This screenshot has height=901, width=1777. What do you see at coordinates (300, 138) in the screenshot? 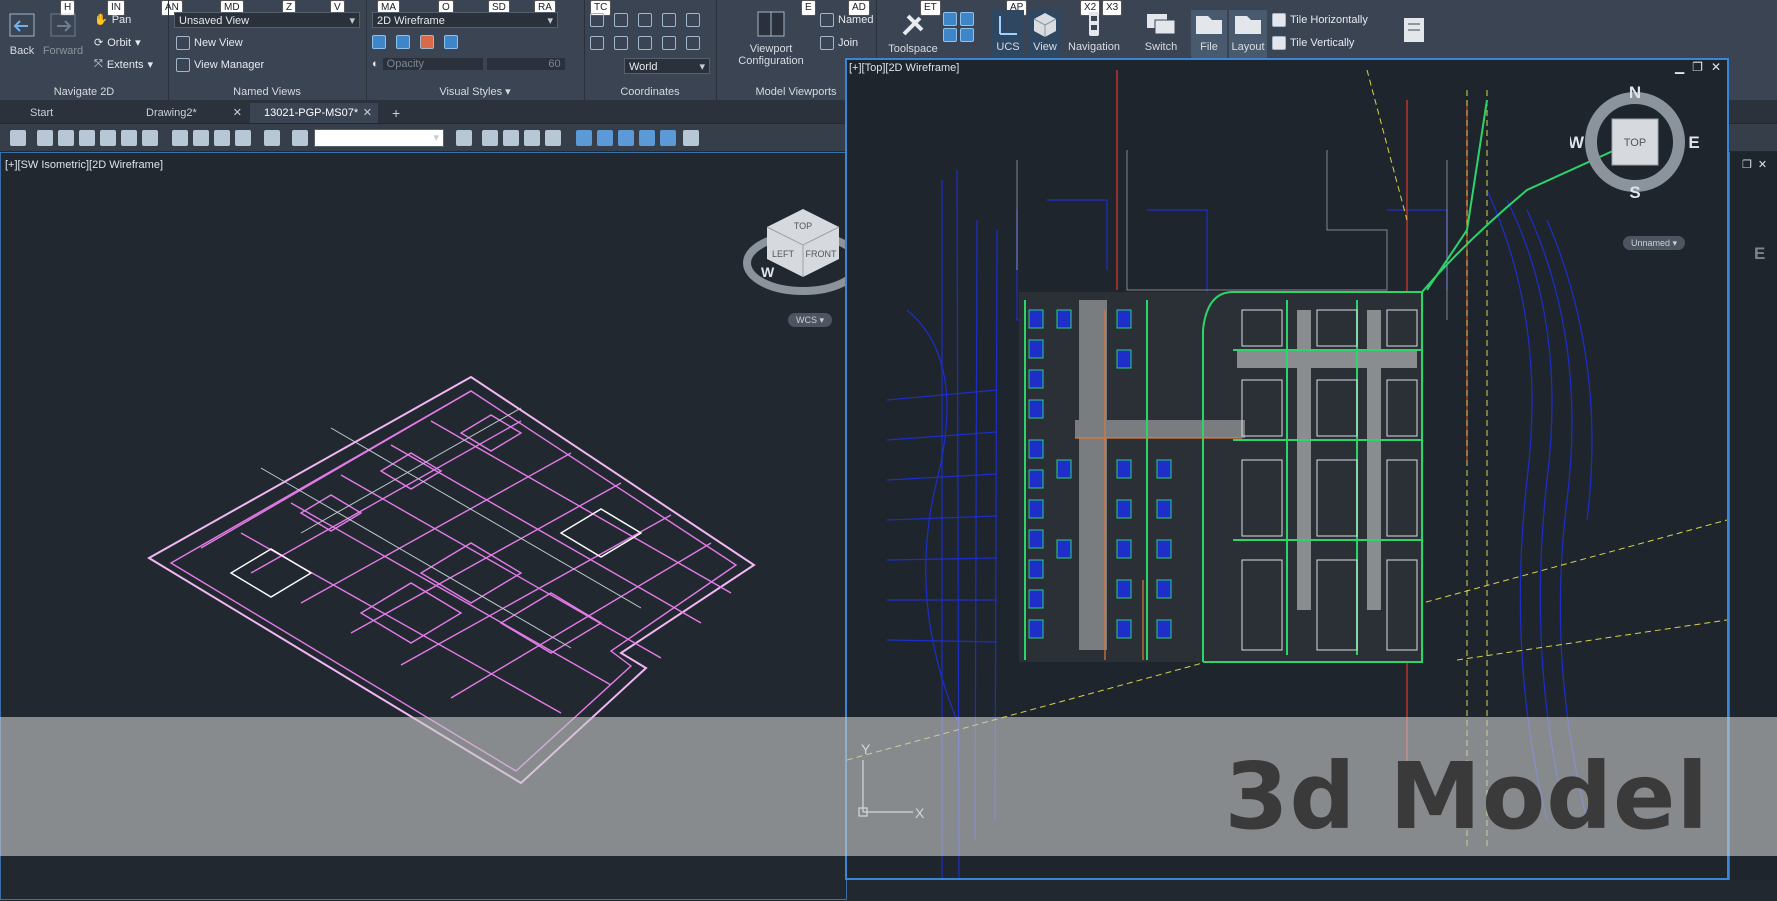
I see `ucs-toolbar-icon` at bounding box center [300, 138].